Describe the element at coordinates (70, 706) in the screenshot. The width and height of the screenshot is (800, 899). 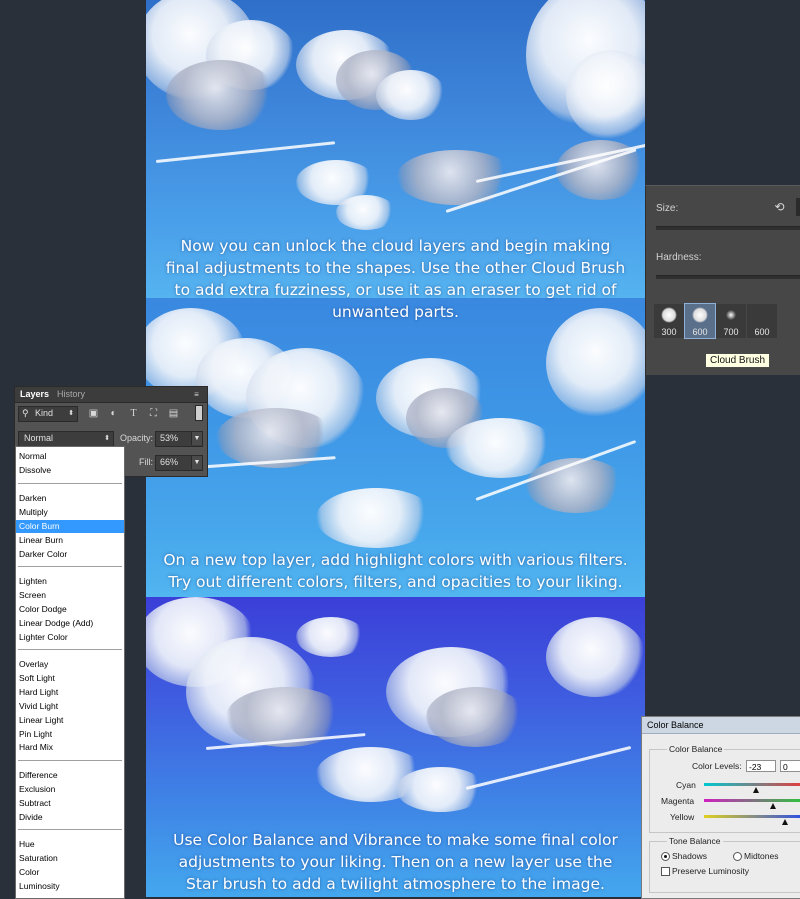
I see `blend-mode-option: Vivid Light` at that location.